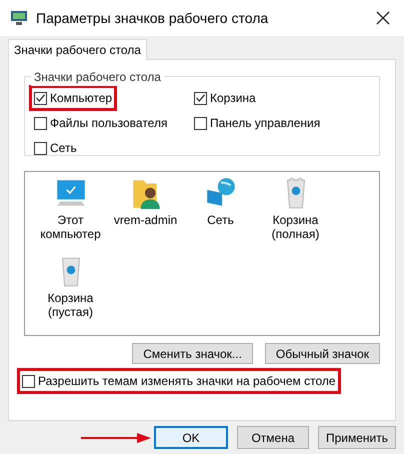 This screenshot has height=454, width=404. What do you see at coordinates (63, 148) in the screenshot?
I see `checkbox-label: Сеть` at bounding box center [63, 148].